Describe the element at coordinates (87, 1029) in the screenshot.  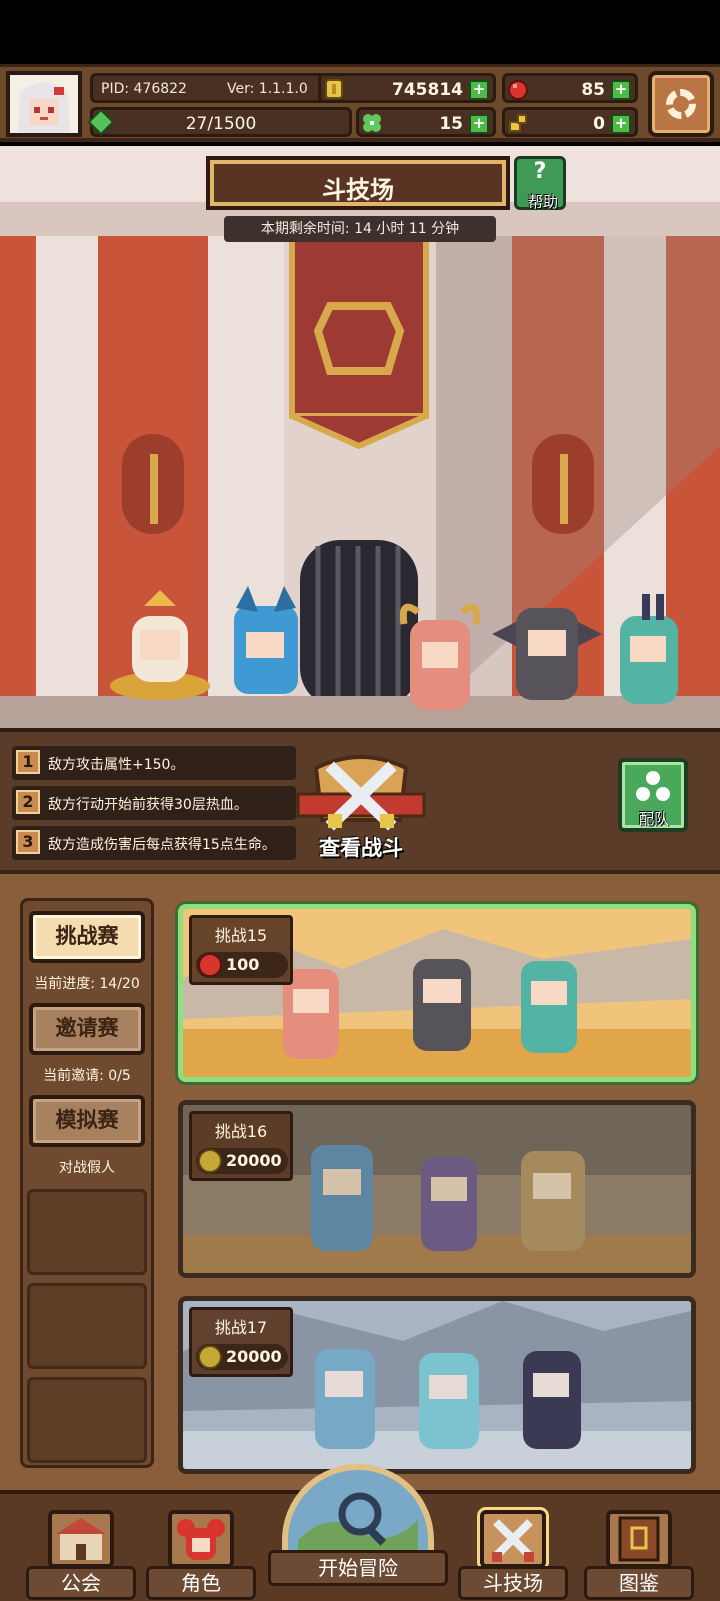
I see `tab-invite: 邀请赛` at that location.